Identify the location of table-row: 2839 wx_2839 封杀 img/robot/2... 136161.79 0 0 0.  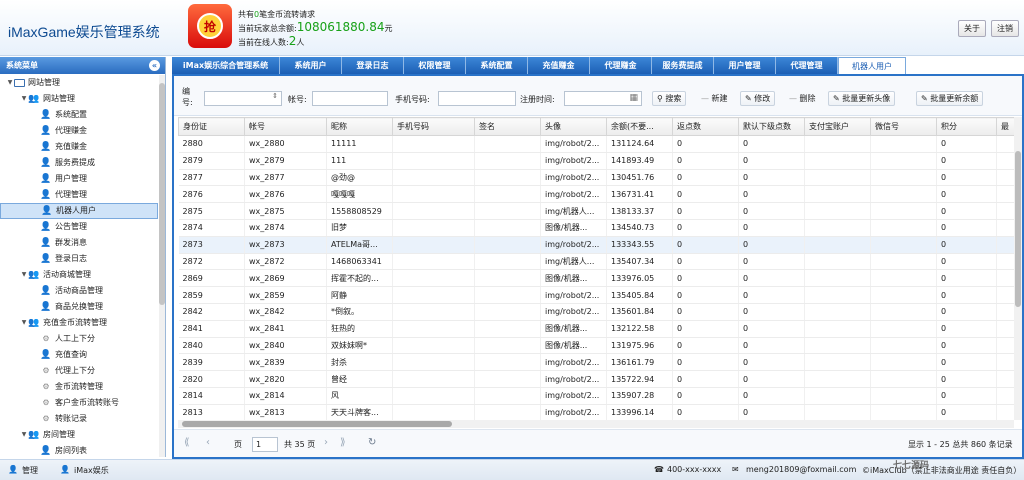
(596, 362).